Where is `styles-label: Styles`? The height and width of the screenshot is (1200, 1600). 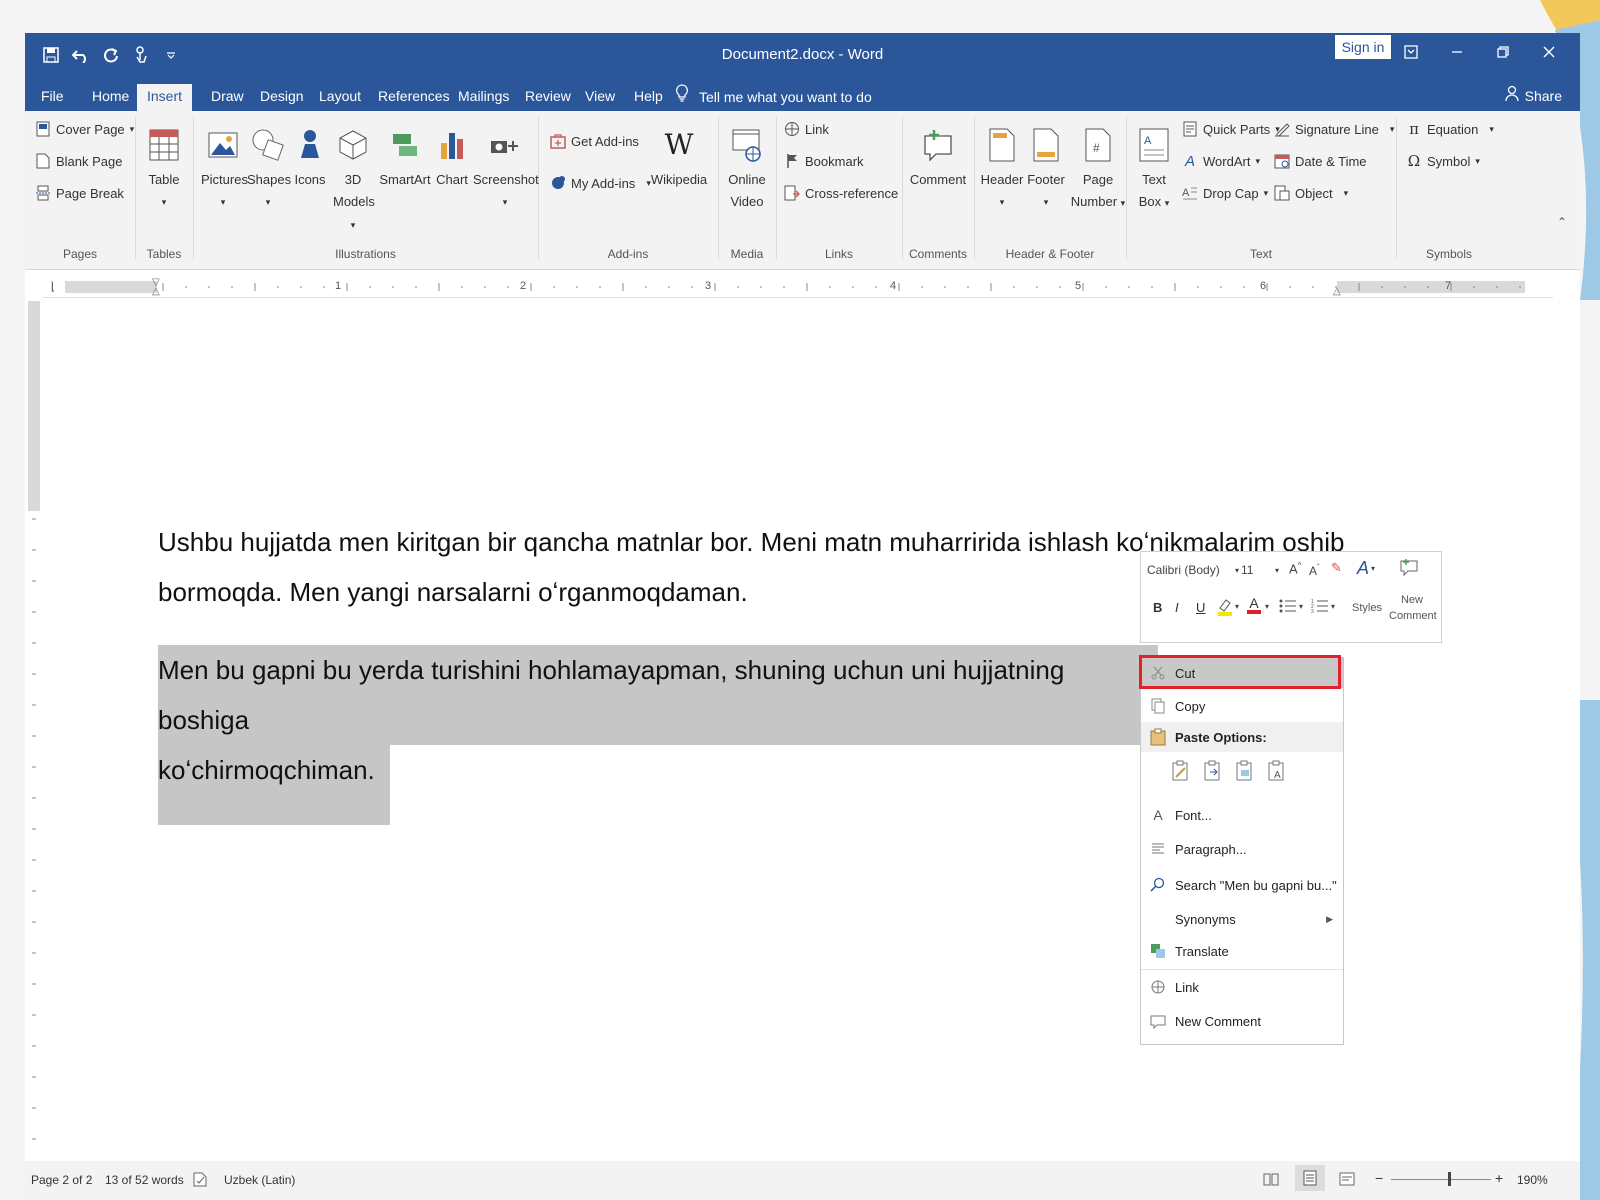 styles-label: Styles is located at coordinates (1367, 608).